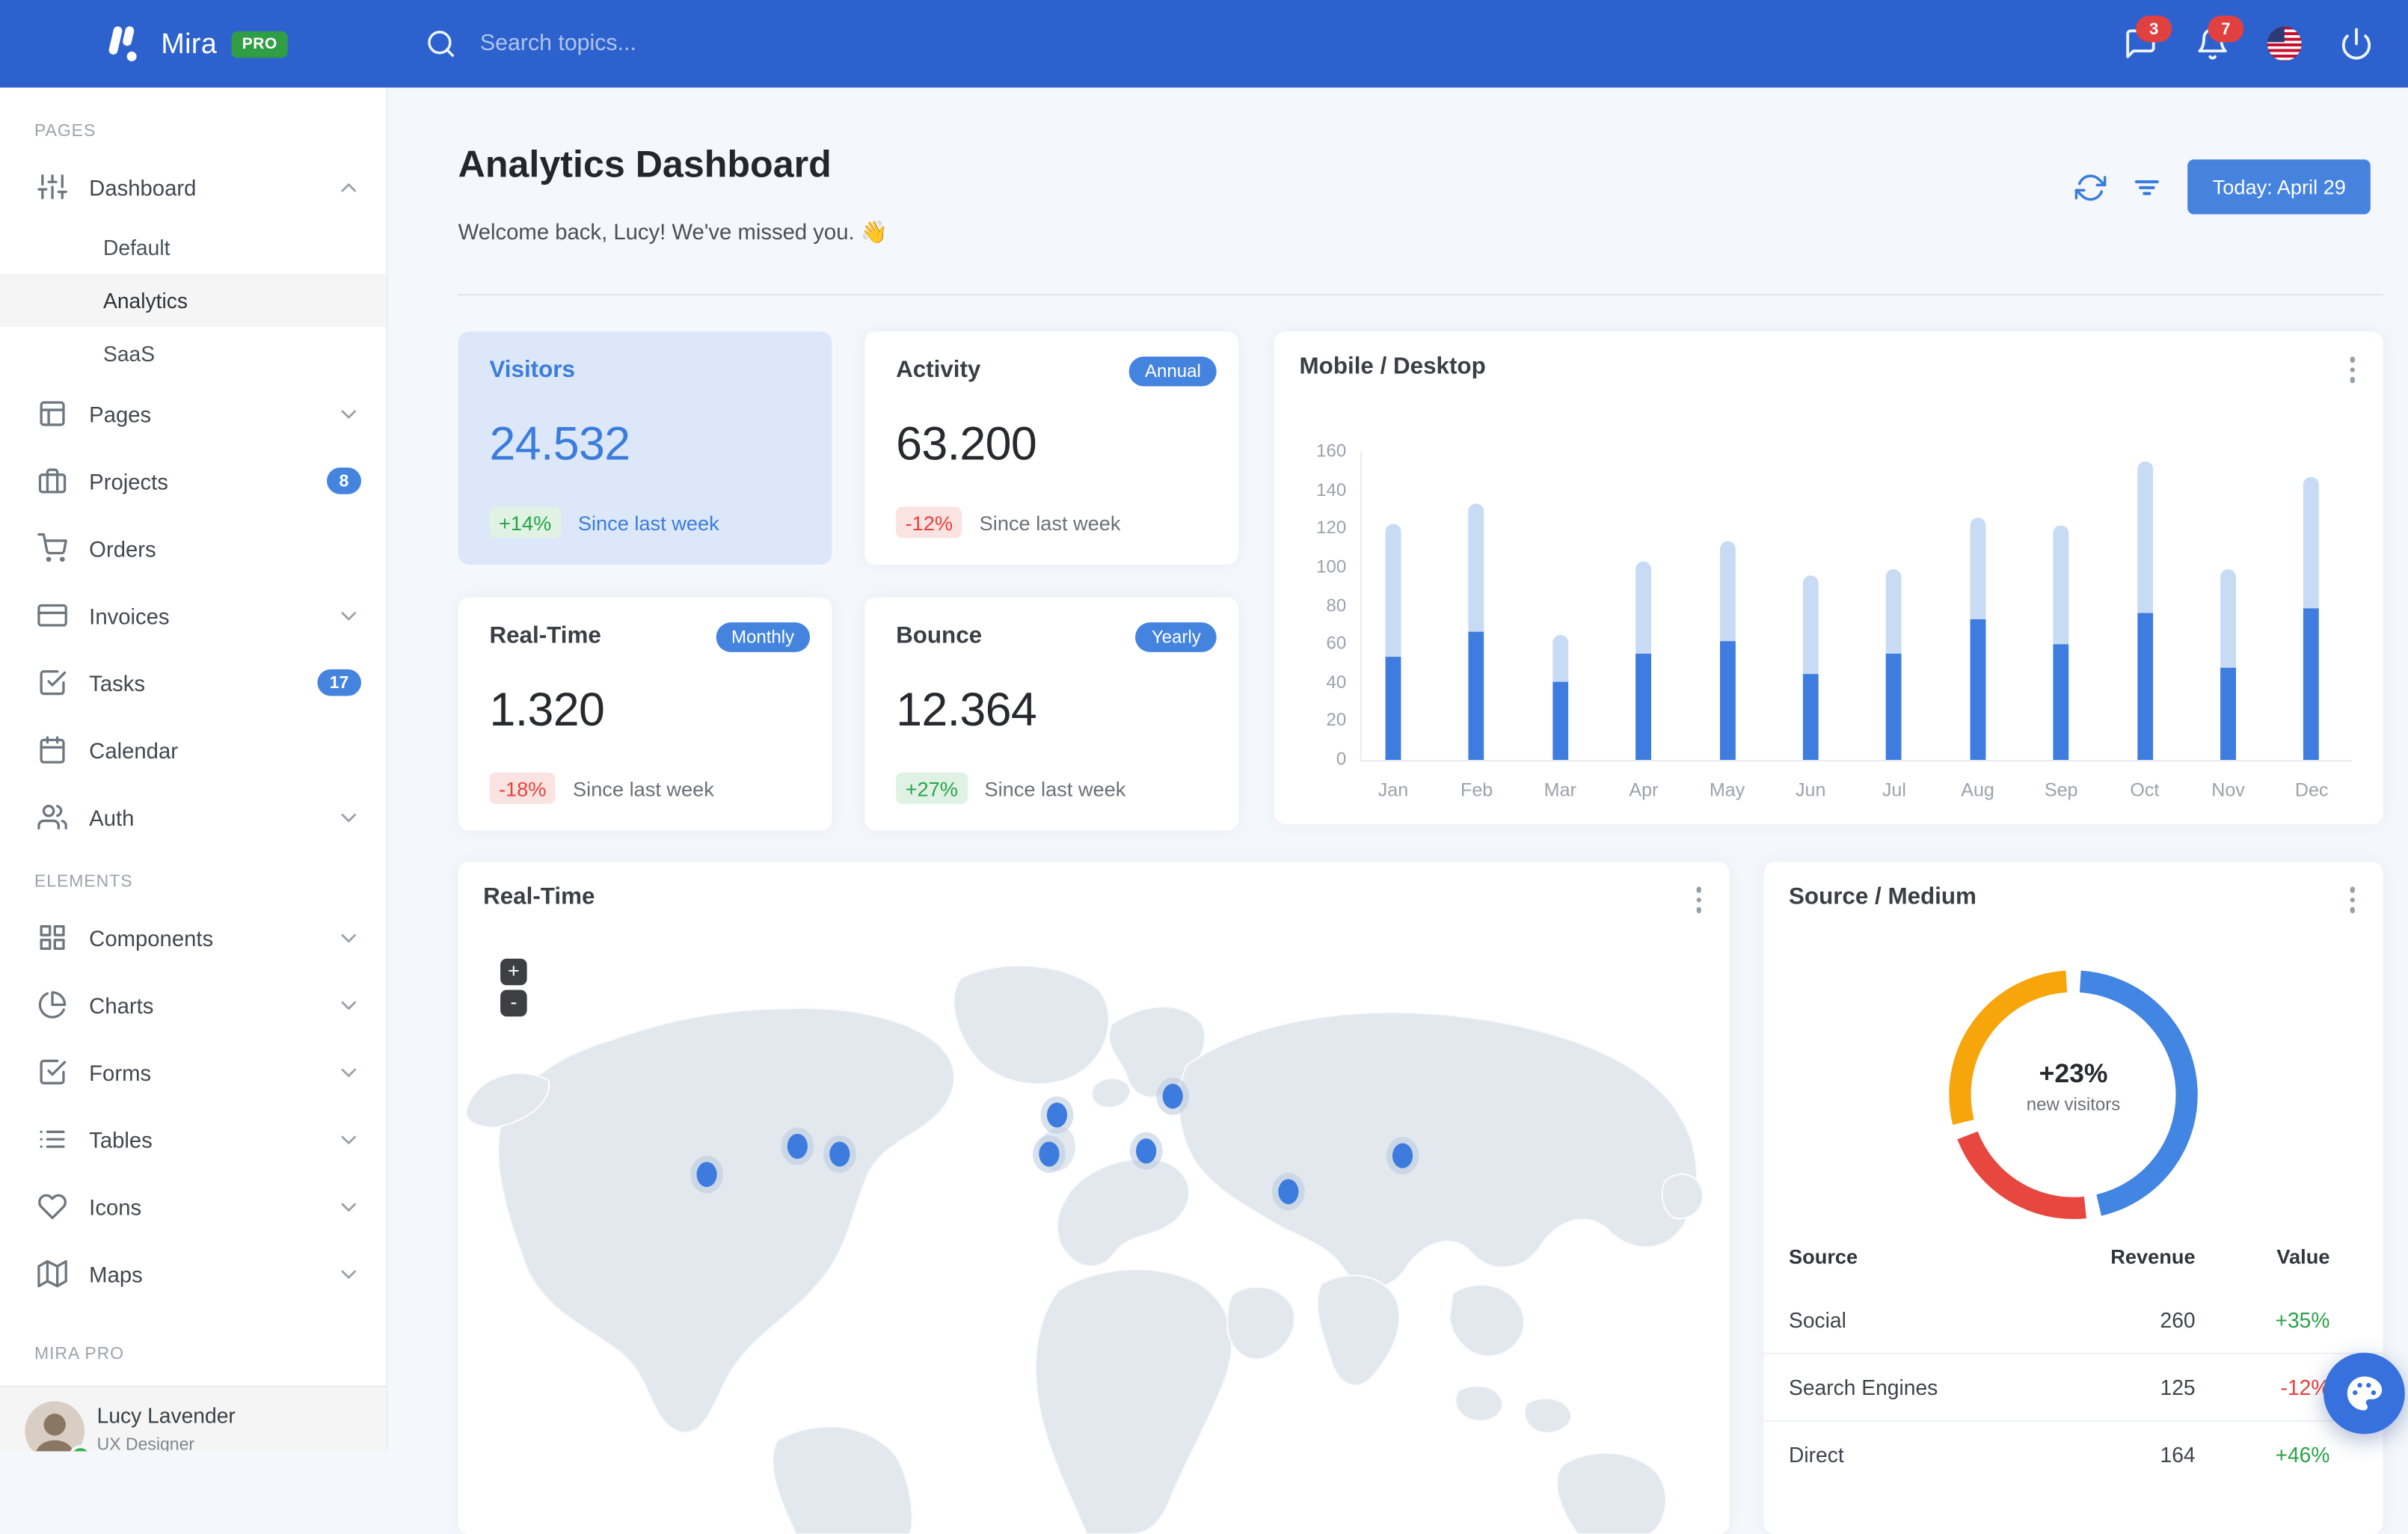 This screenshot has height=1534, width=2408. Describe the element at coordinates (193, 938) in the screenshot. I see `sidebar-item-components: Components` at that location.